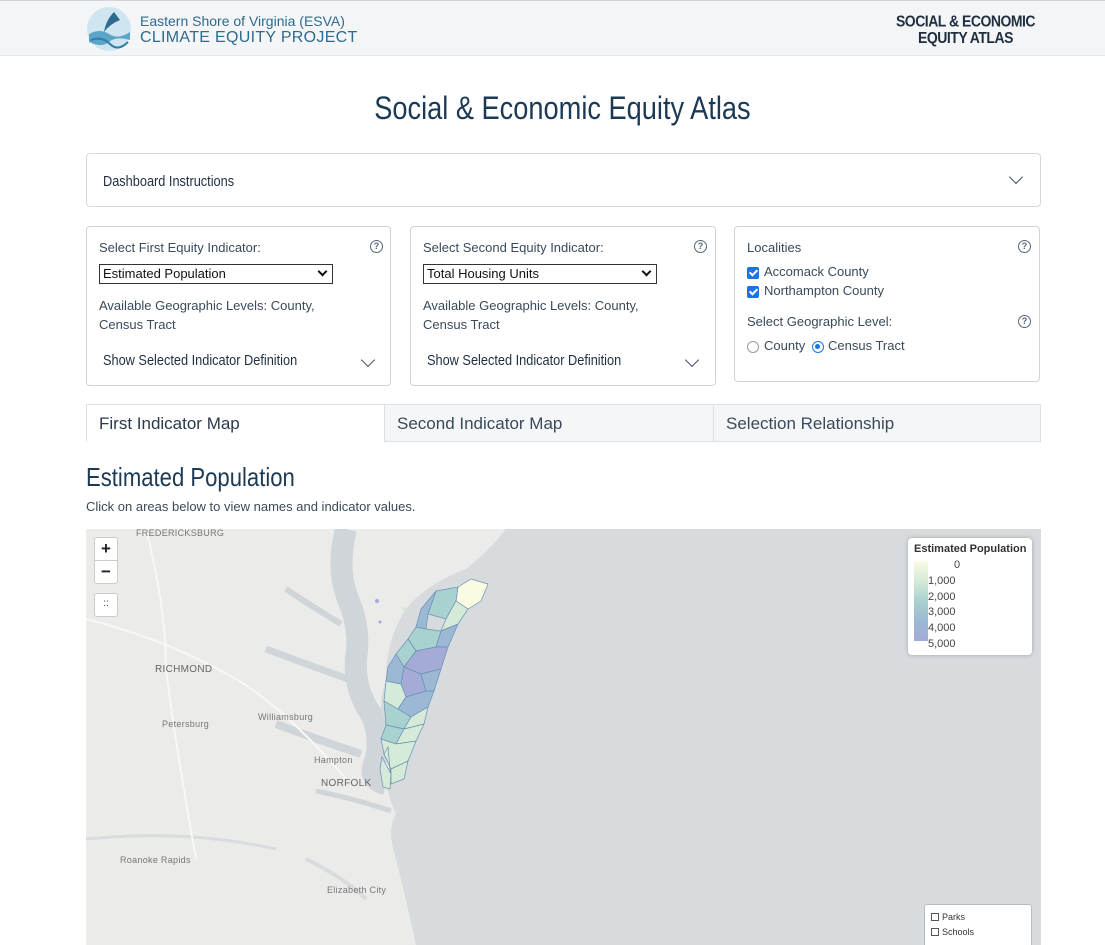 The height and width of the screenshot is (945, 1105). Describe the element at coordinates (346, 783) in the screenshot. I see `place-label: NORFOLK` at that location.